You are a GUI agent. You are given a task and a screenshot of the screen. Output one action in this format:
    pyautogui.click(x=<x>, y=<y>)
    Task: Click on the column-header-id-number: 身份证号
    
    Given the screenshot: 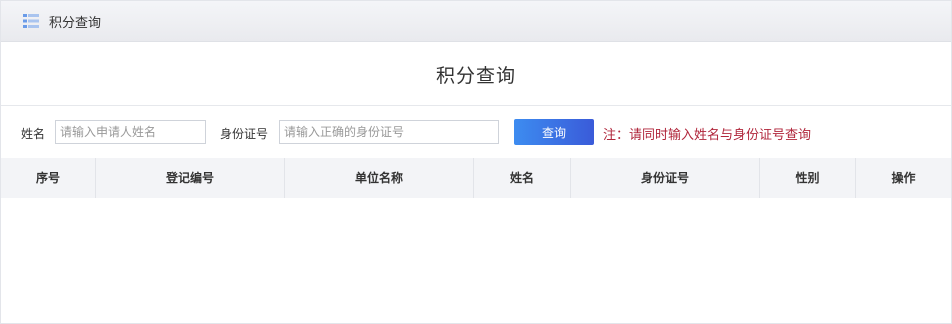 What is the action you would take?
    pyautogui.click(x=665, y=178)
    